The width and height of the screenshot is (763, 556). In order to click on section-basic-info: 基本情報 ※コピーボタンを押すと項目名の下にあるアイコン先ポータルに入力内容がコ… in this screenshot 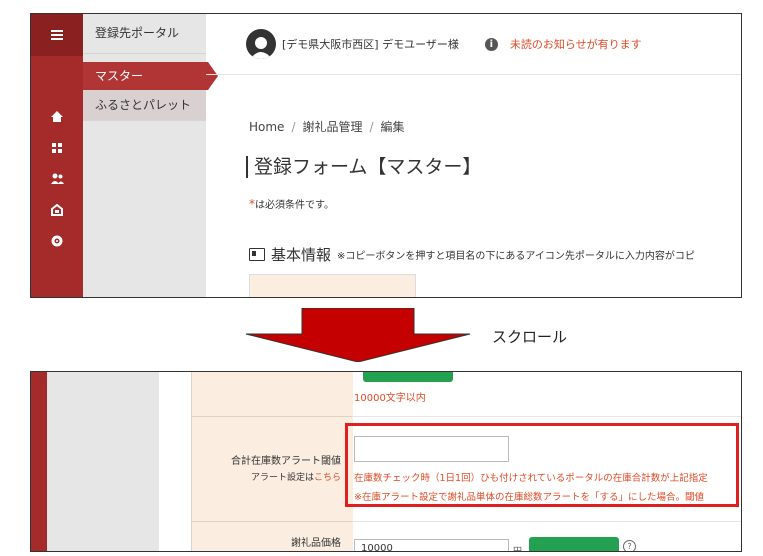, I will do `click(472, 254)`.